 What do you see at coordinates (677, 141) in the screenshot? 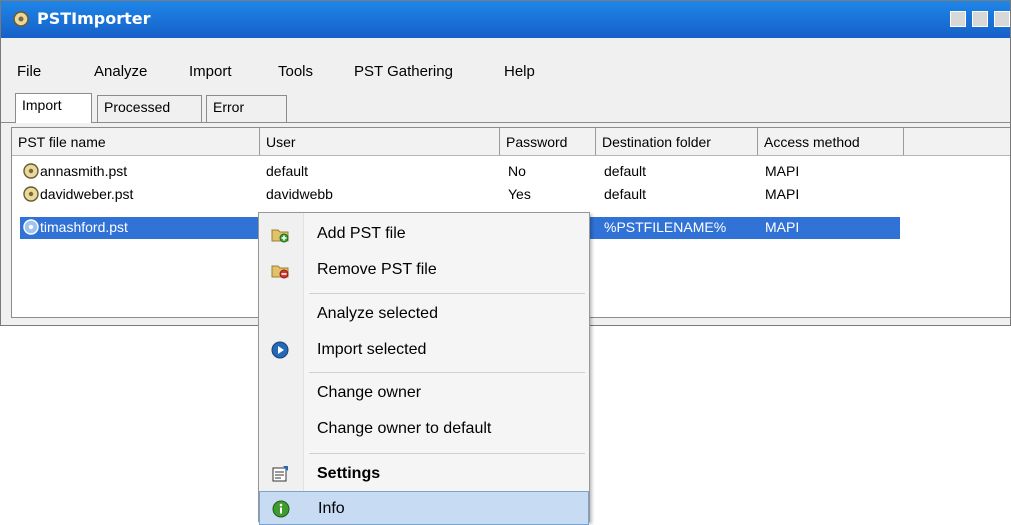
I see `column-header-destination-folder: Destination folder` at bounding box center [677, 141].